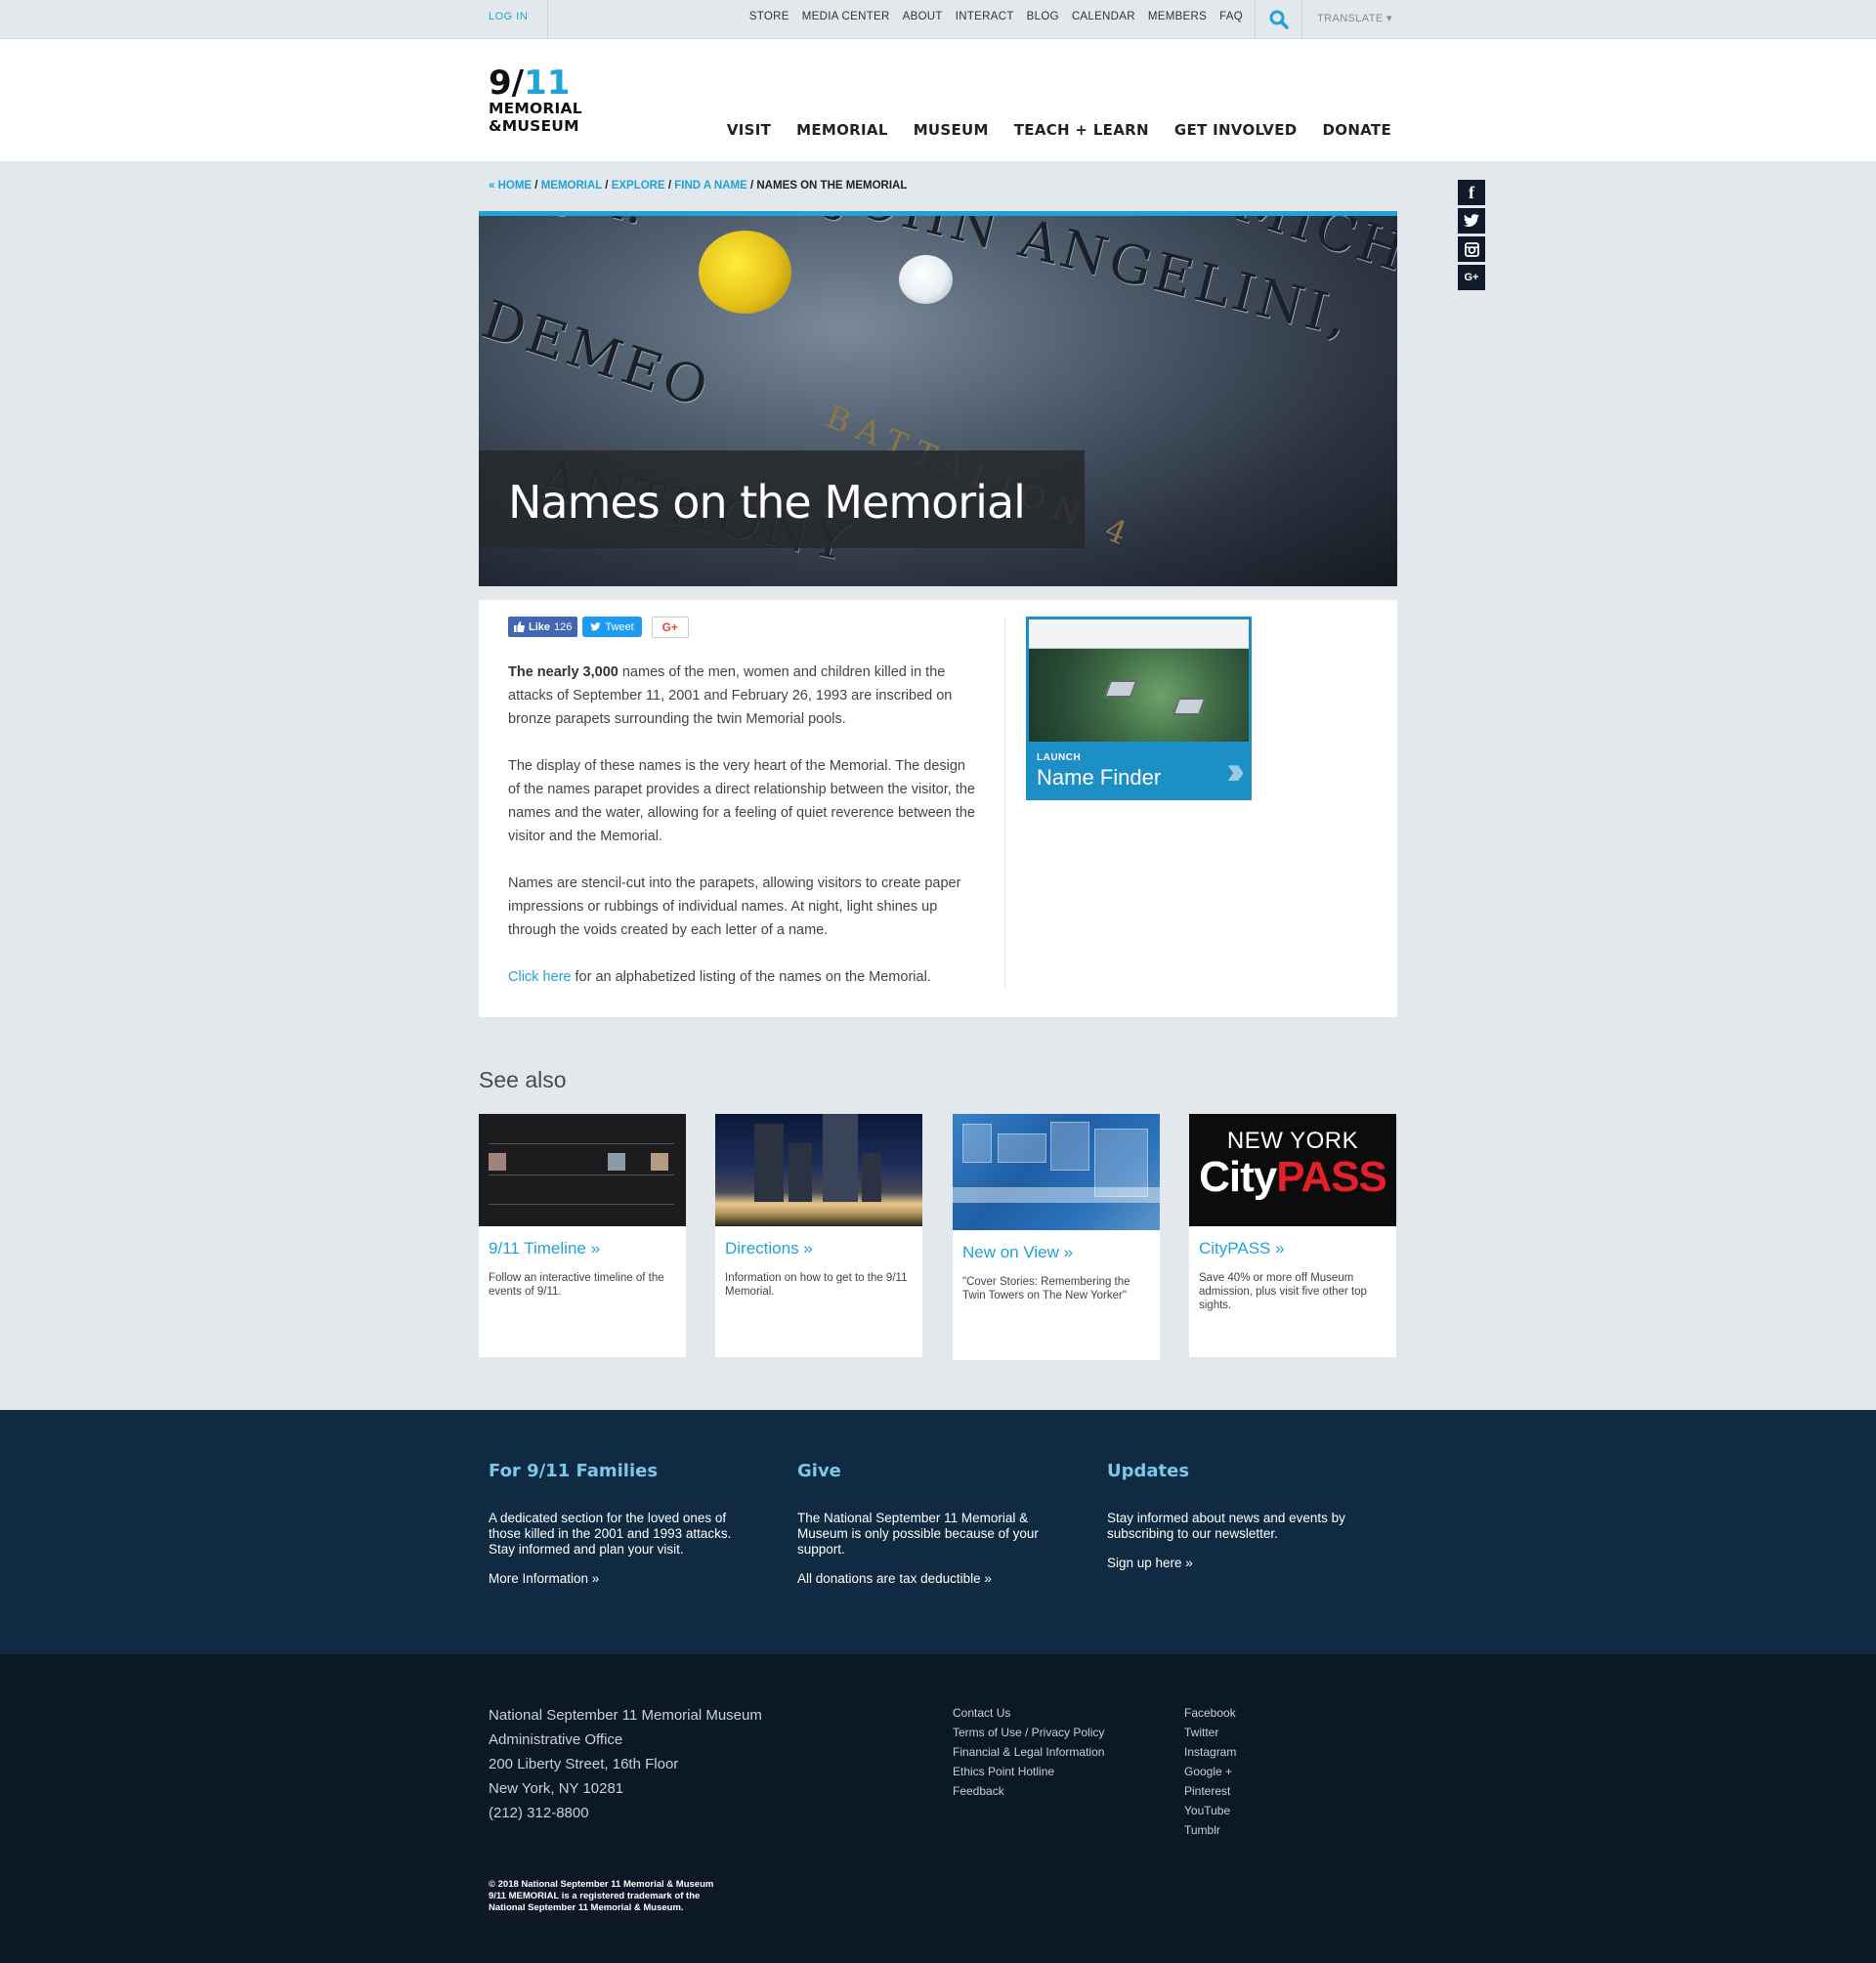  Describe the element at coordinates (1235, 770) in the screenshot. I see `double-chevron-right-icon: ››` at that location.